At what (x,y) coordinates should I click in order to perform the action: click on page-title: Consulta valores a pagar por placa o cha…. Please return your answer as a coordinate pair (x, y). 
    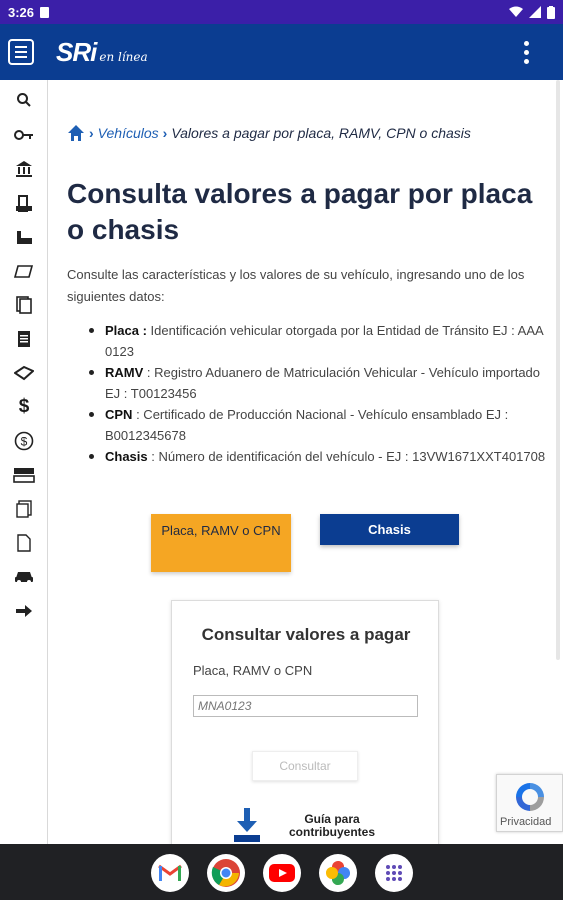
    Looking at the image, I should click on (300, 211).